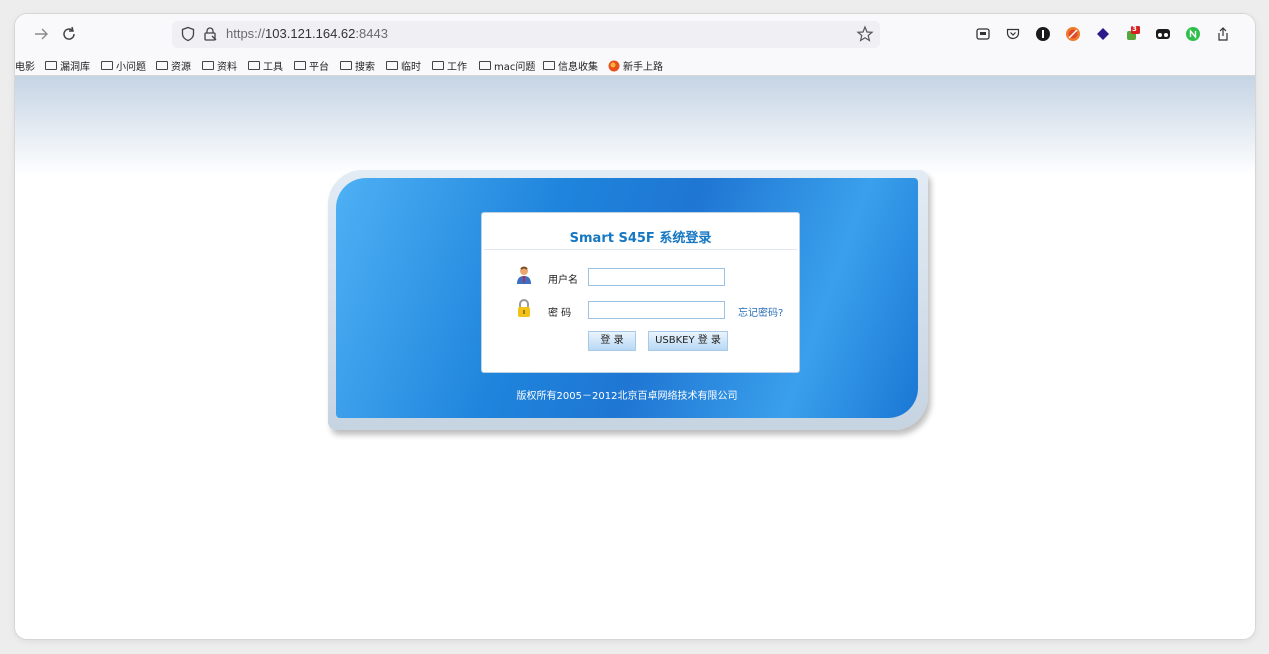  What do you see at coordinates (457, 67) in the screenshot?
I see `bookmark-label: 工作` at bounding box center [457, 67].